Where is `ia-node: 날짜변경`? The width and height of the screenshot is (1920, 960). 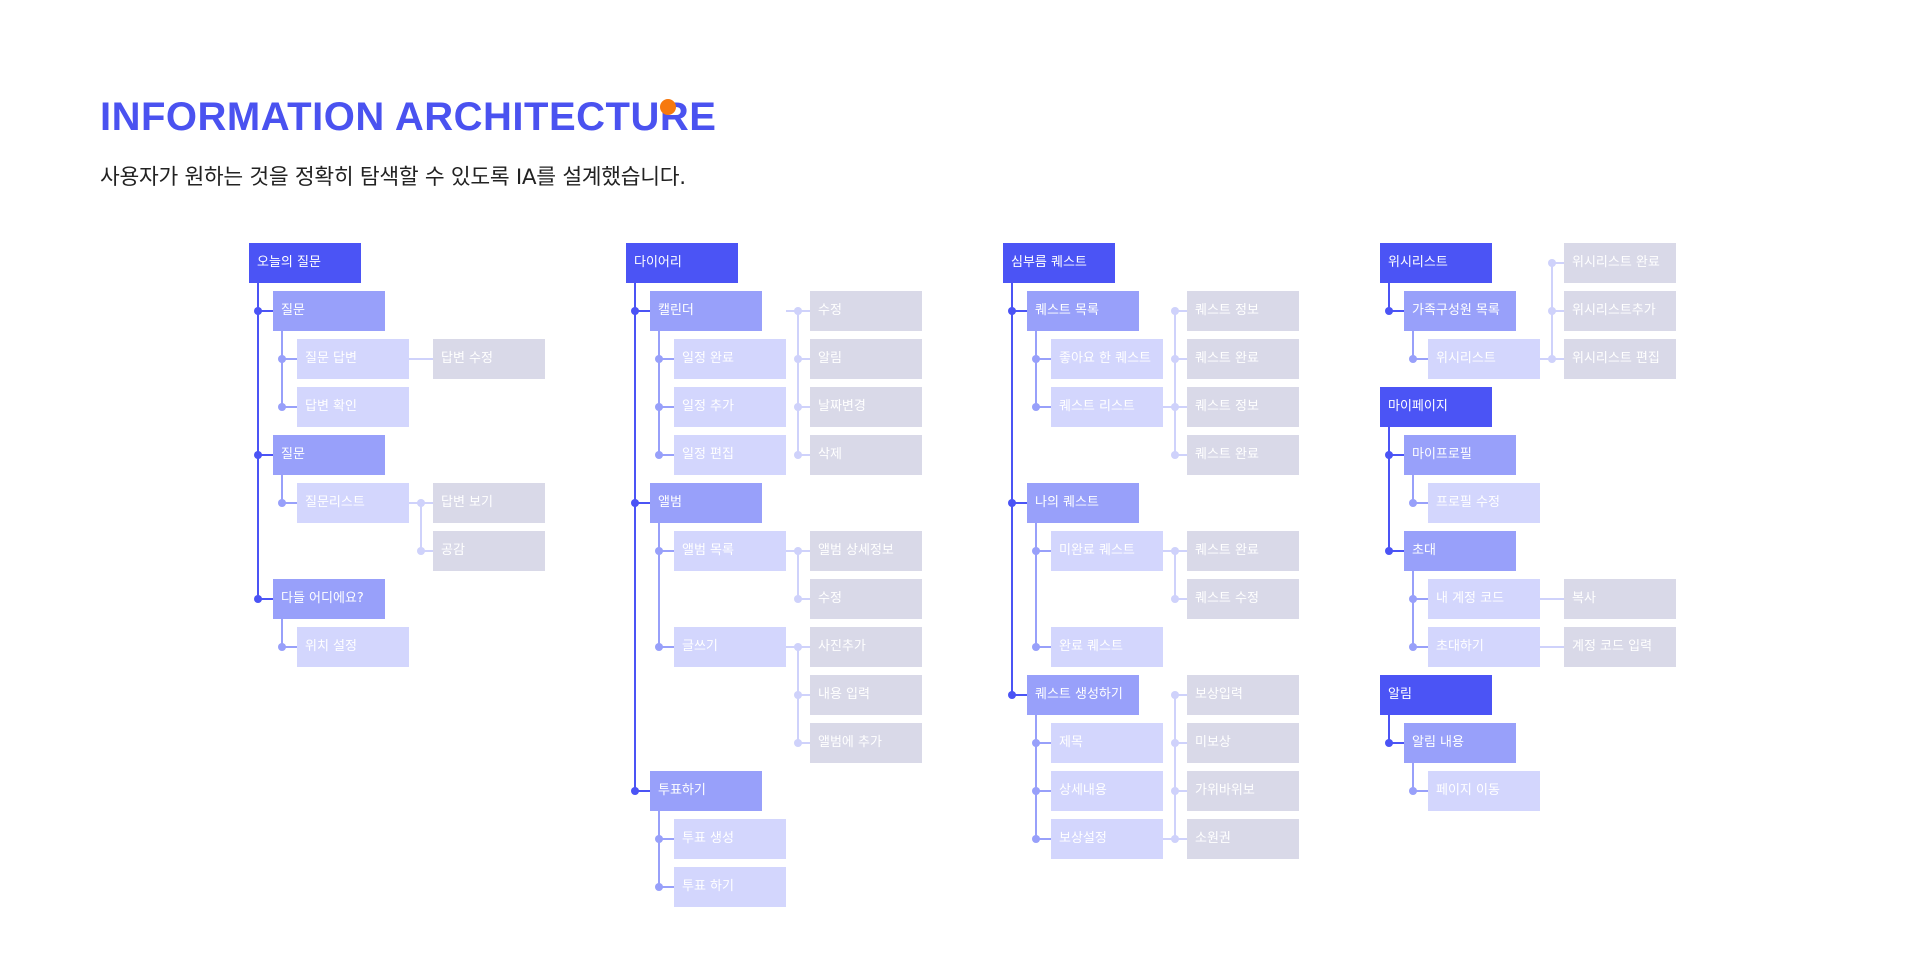 ia-node: 날짜변경 is located at coordinates (866, 407).